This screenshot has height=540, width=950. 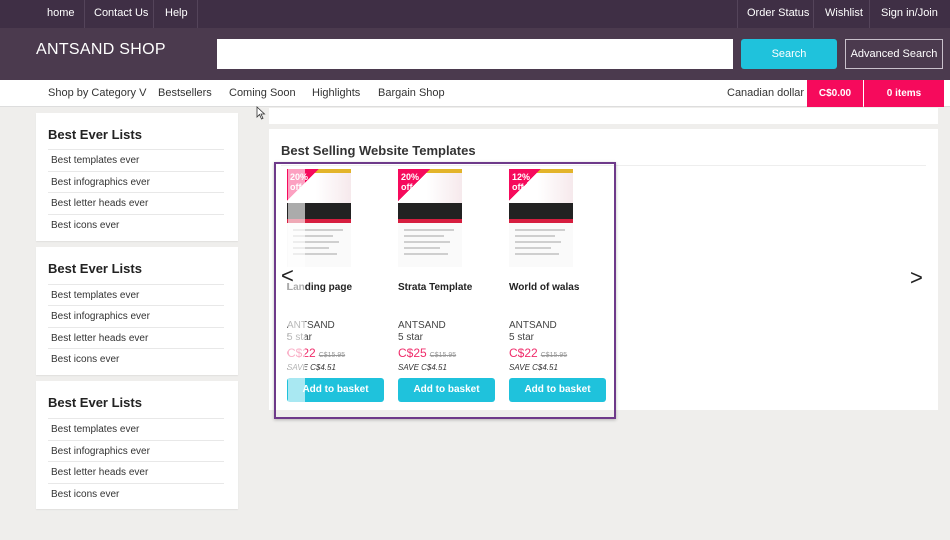 I want to click on cart-total-button: C$0.00, so click(x=835, y=93).